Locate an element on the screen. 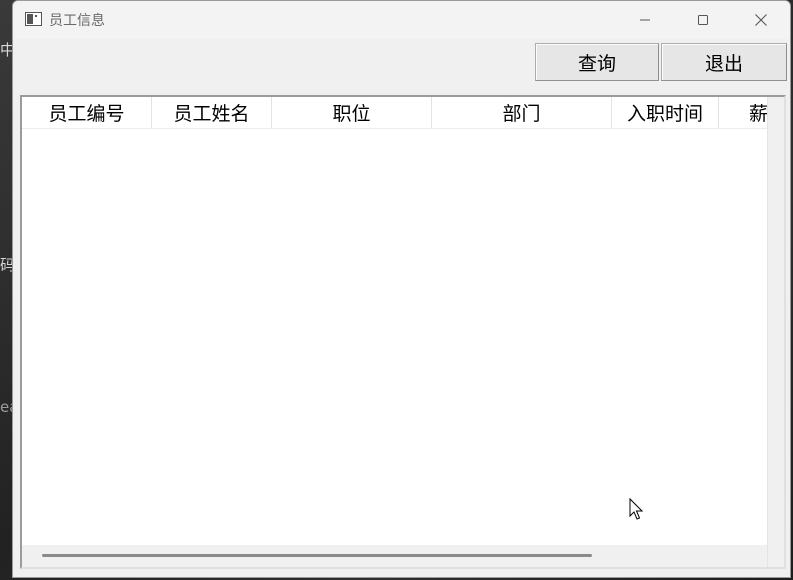 The width and height of the screenshot is (793, 580). window-title: 员工信息 is located at coordinates (77, 21).